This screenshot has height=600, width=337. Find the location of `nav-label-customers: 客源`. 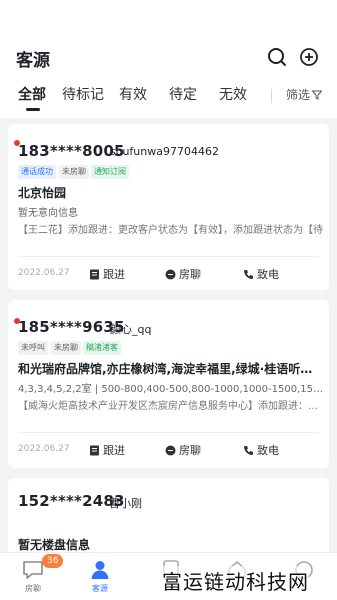

nav-label-customers: 客源 is located at coordinates (100, 588).